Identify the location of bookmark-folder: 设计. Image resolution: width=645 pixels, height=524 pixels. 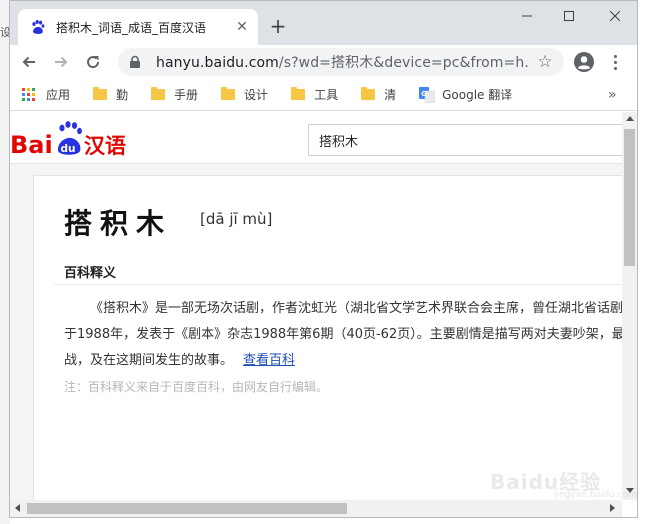
(244, 94).